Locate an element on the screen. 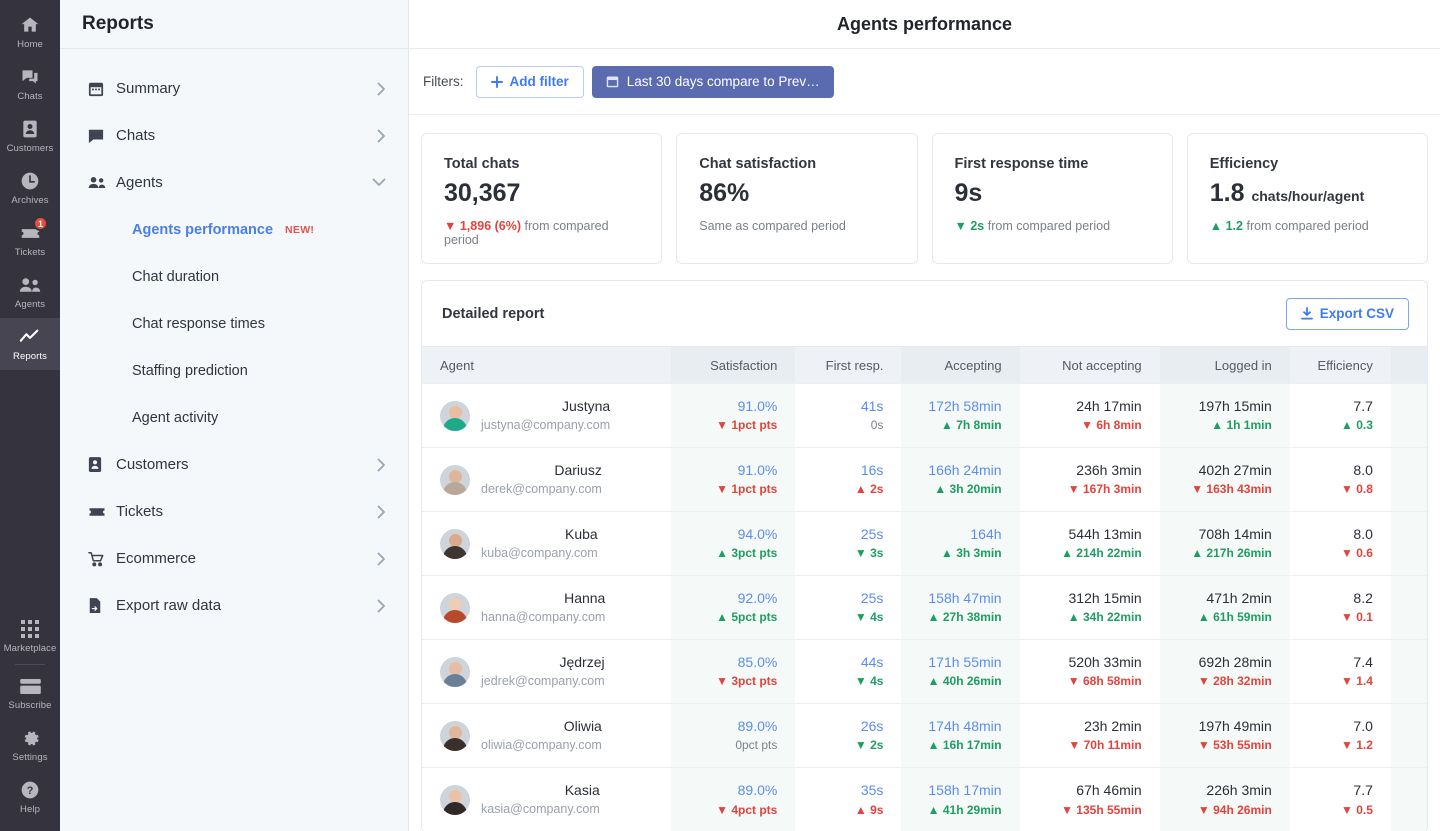 The width and height of the screenshot is (1440, 831). sidebar-item-ecommerce: Ecommerce is located at coordinates (234, 558).